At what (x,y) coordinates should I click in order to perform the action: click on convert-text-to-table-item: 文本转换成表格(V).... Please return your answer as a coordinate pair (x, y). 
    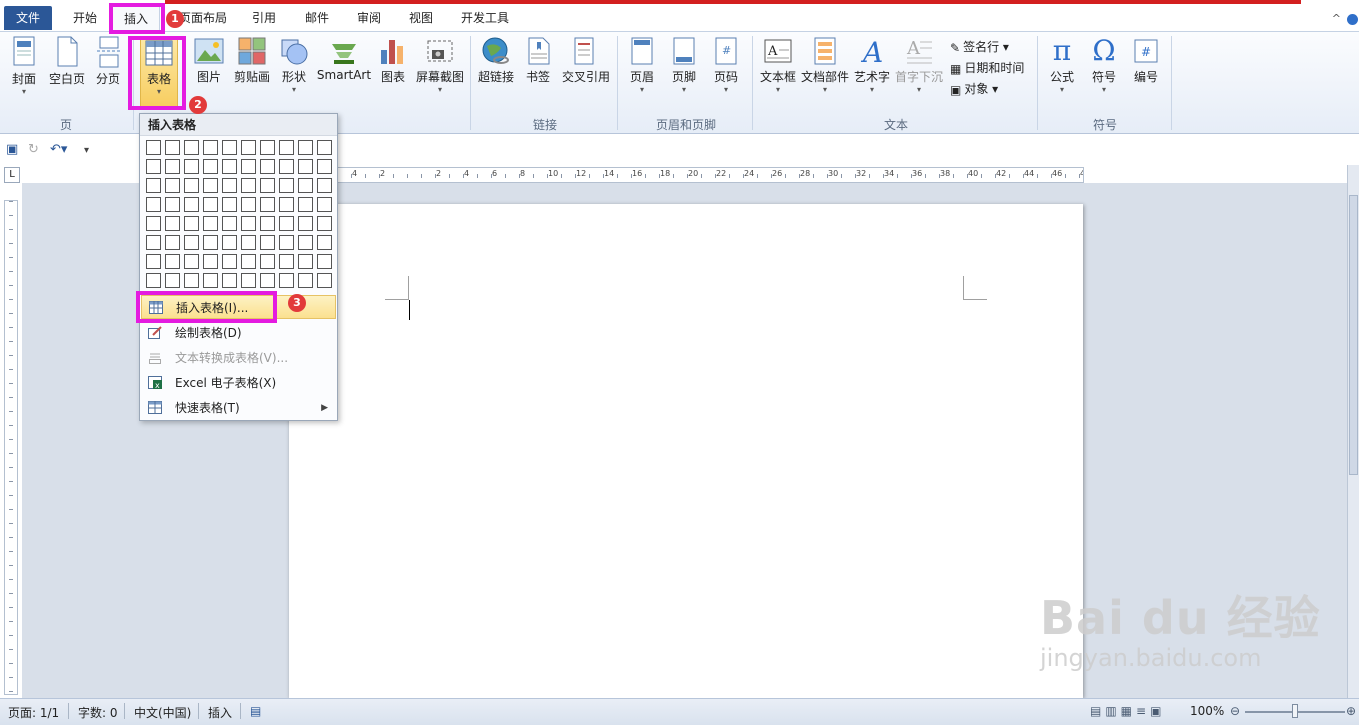
    Looking at the image, I should click on (238, 358).